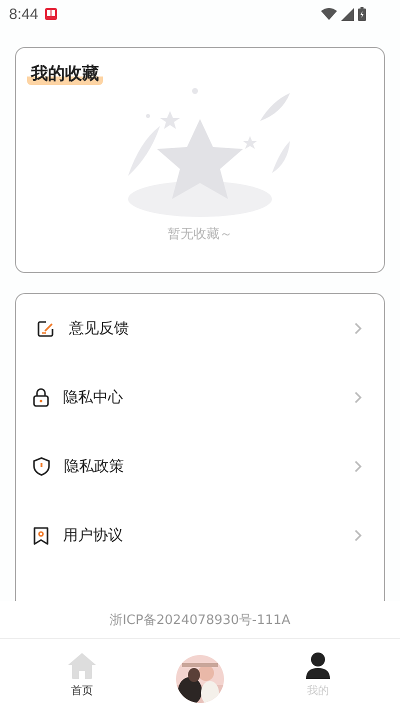 This screenshot has width=400, height=711. What do you see at coordinates (329, 14) in the screenshot?
I see `wifi-icon` at bounding box center [329, 14].